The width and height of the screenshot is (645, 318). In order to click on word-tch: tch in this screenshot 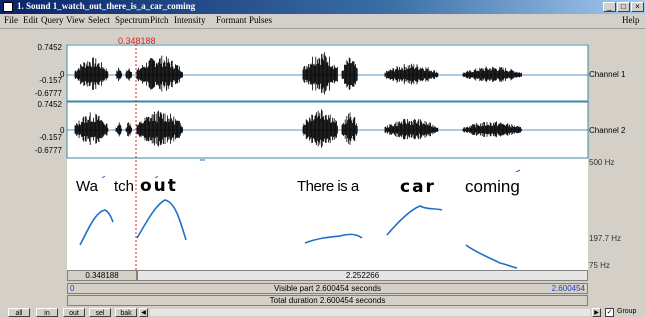, I will do `click(124, 186)`.